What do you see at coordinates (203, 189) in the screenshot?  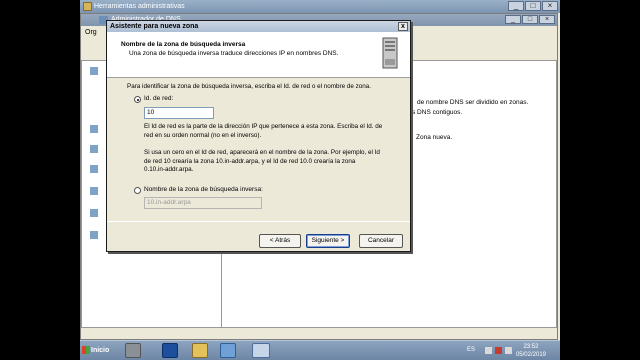 I see `zone-name-label: Nombre de la zona de búsqueda inversa:` at bounding box center [203, 189].